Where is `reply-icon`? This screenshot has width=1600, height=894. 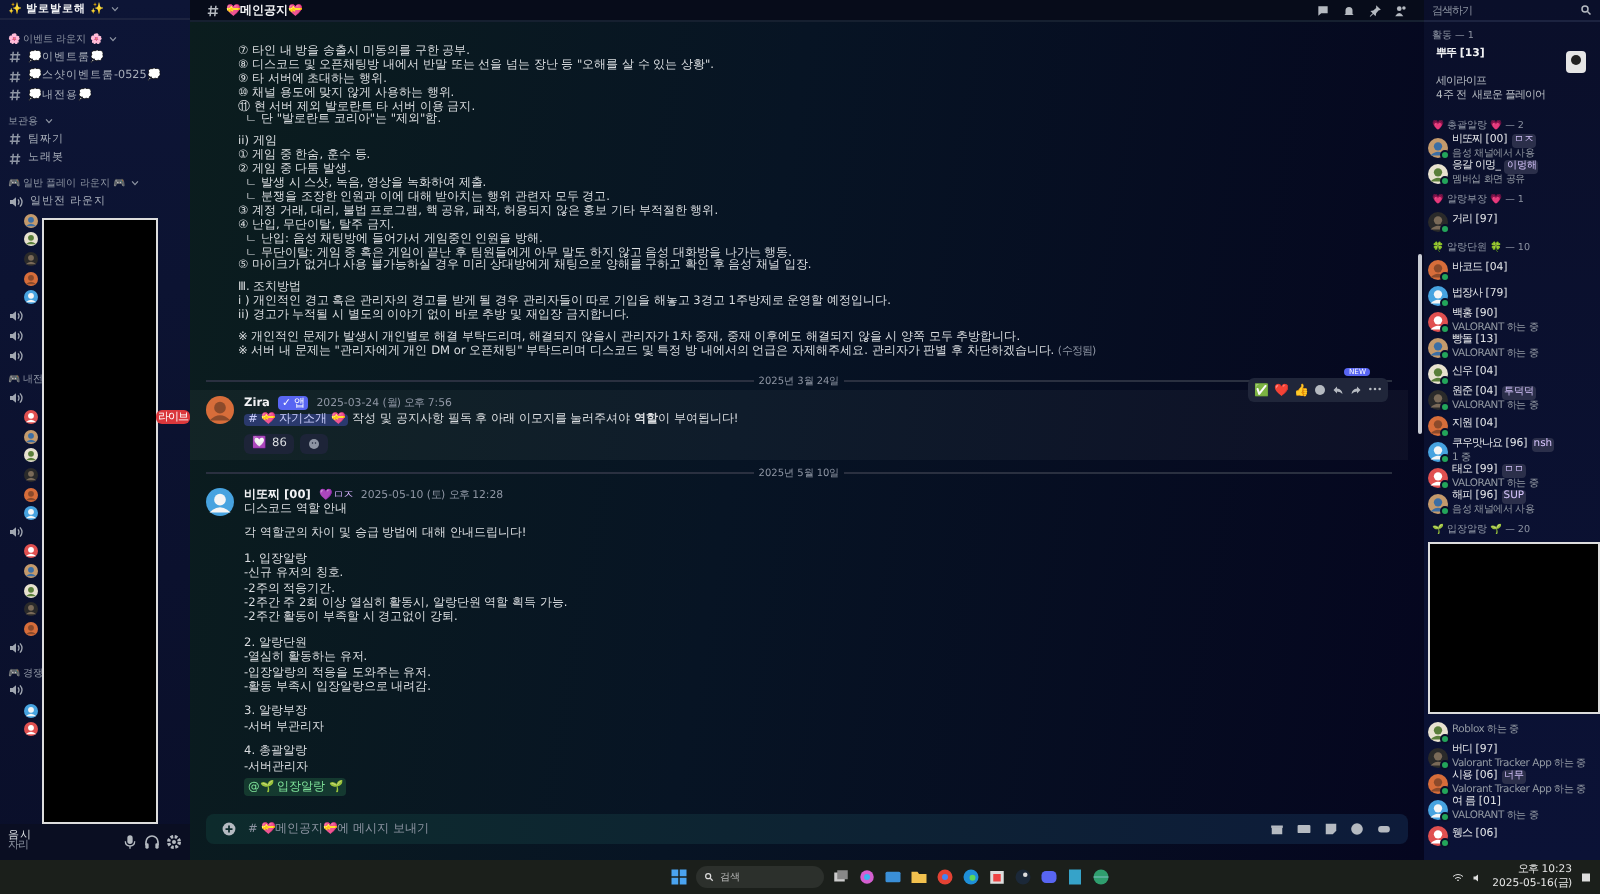
reply-icon is located at coordinates (1338, 389).